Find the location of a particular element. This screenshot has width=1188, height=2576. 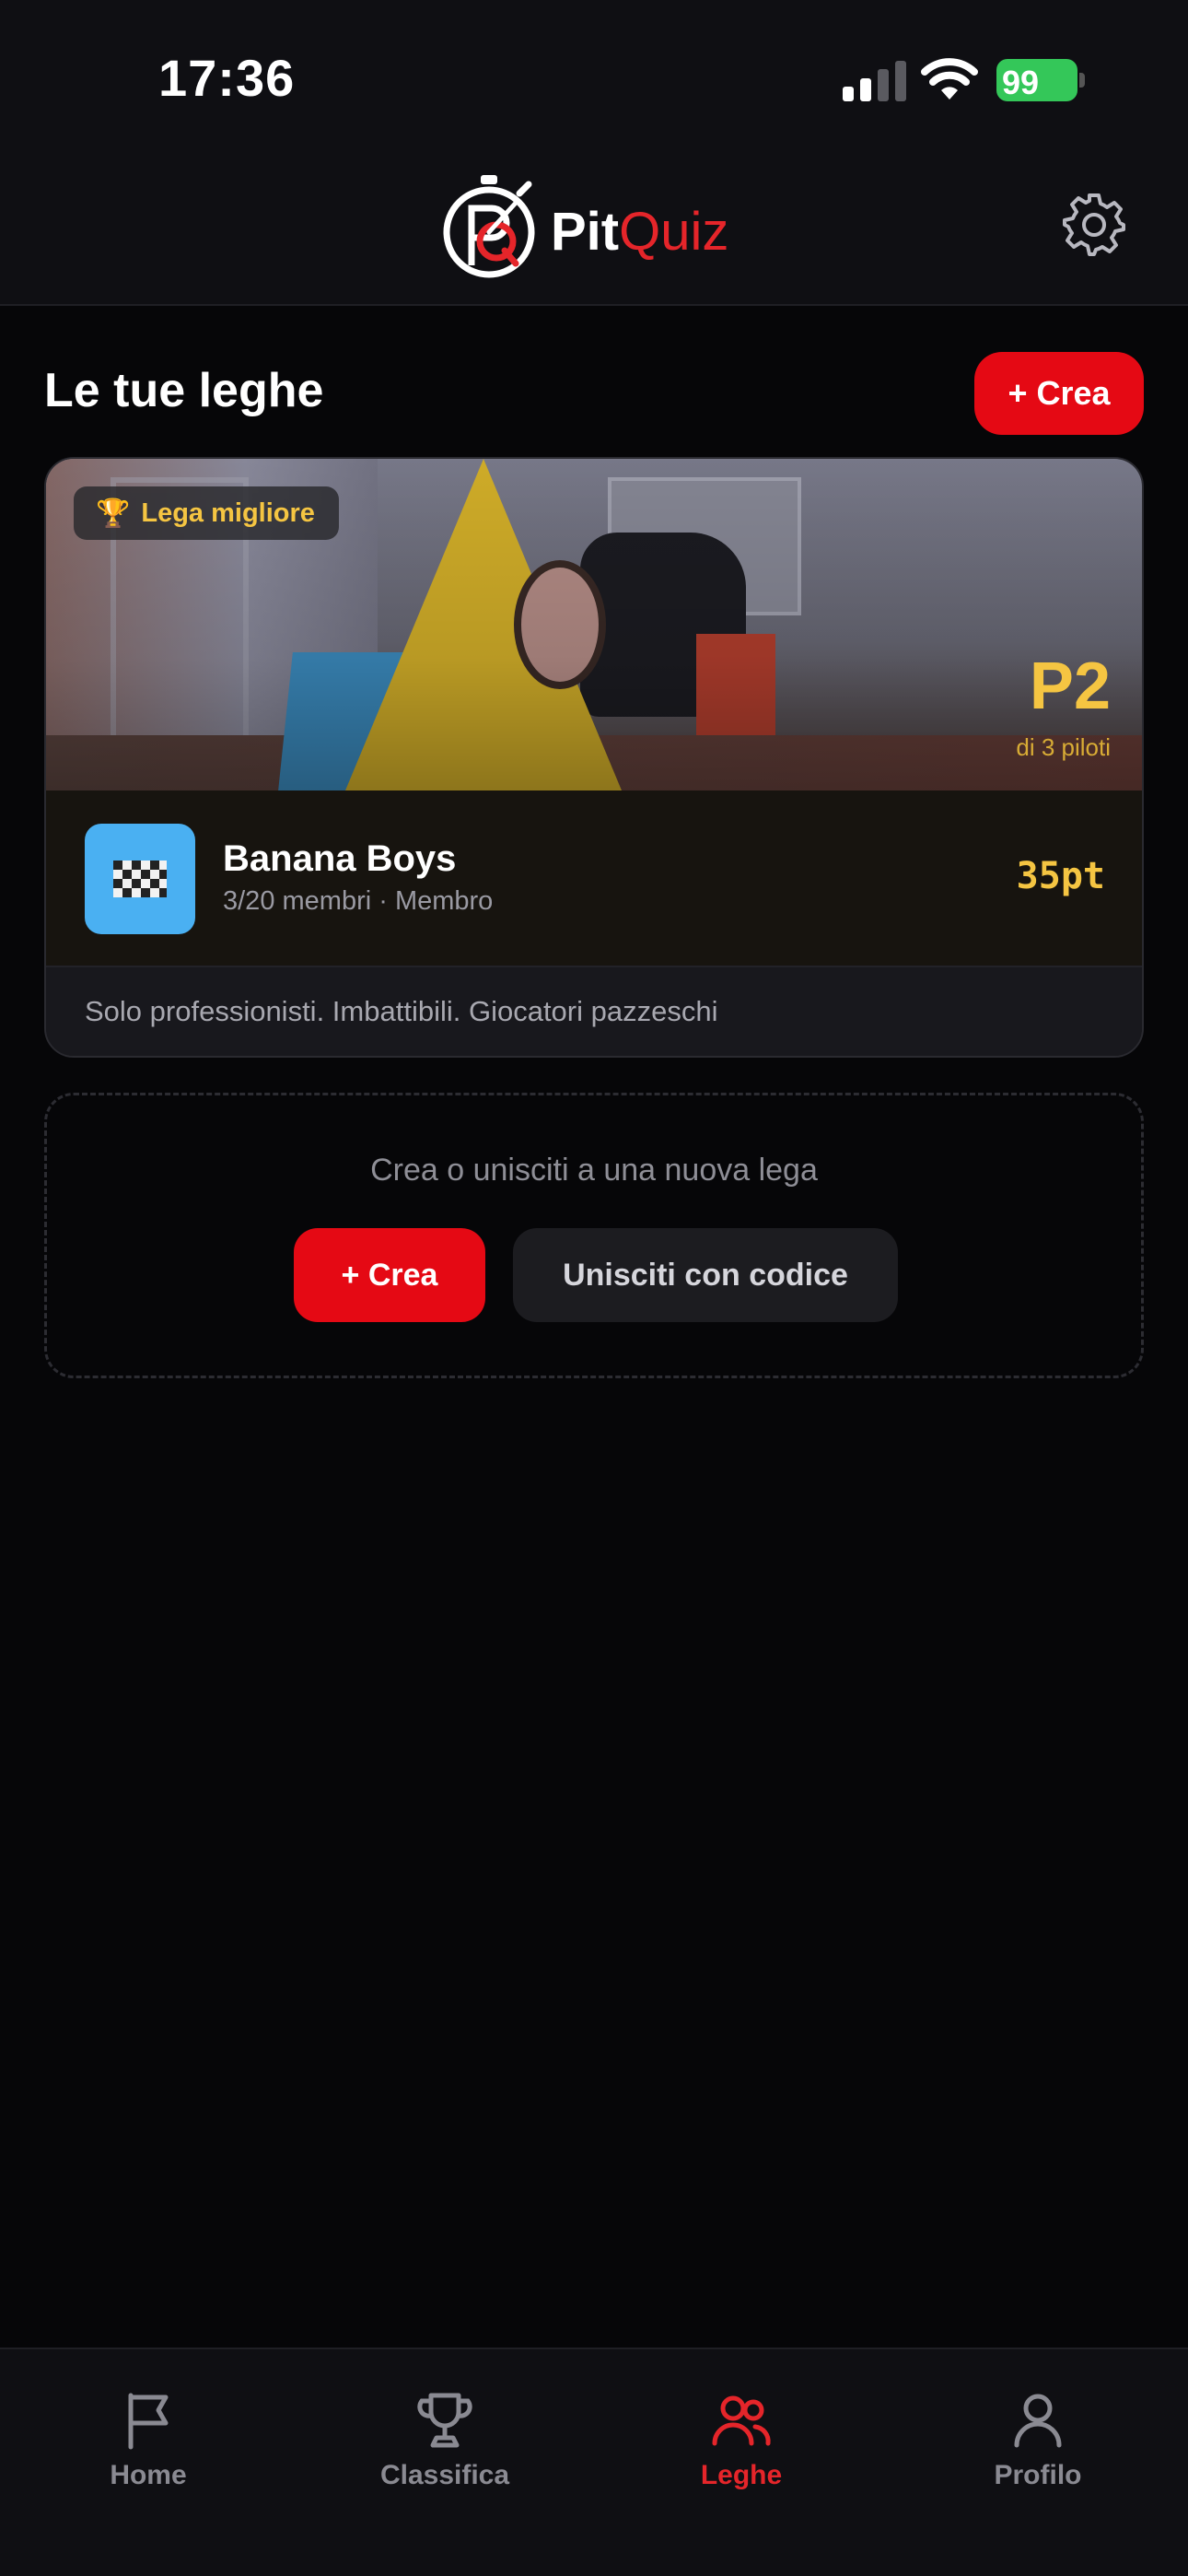

league-position: P2 is located at coordinates (1070, 686).